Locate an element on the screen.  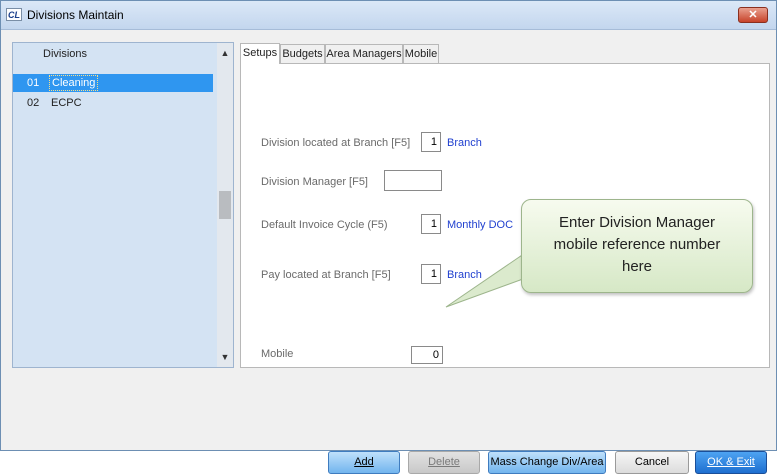
add-button: Add is located at coordinates (364, 462).